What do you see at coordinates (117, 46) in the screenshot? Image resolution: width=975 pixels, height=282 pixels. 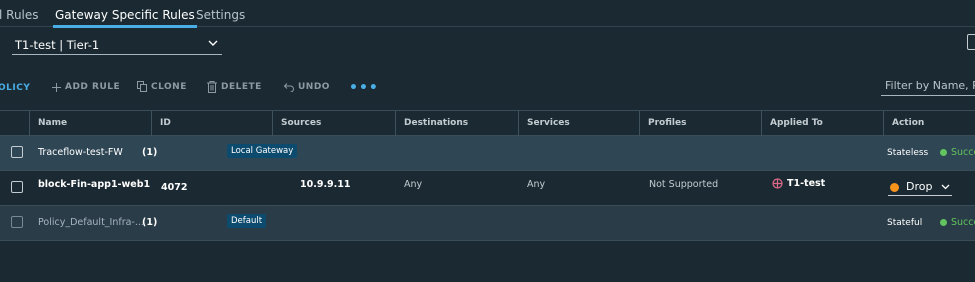 I see `gateway-select: T1-test | Tier-1` at bounding box center [117, 46].